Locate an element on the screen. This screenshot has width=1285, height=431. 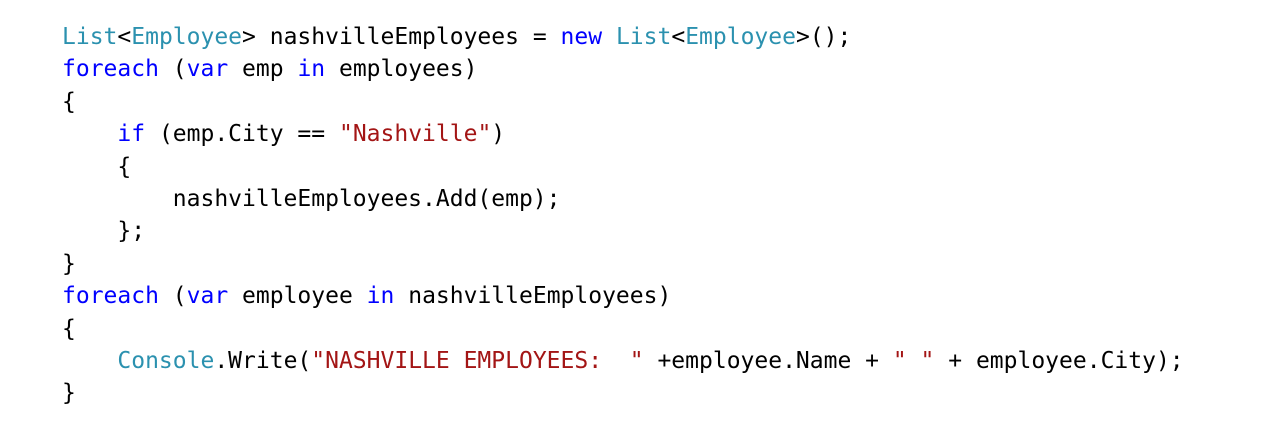
code-line: if (emp.City == "Nashville") is located at coordinates (623, 134).